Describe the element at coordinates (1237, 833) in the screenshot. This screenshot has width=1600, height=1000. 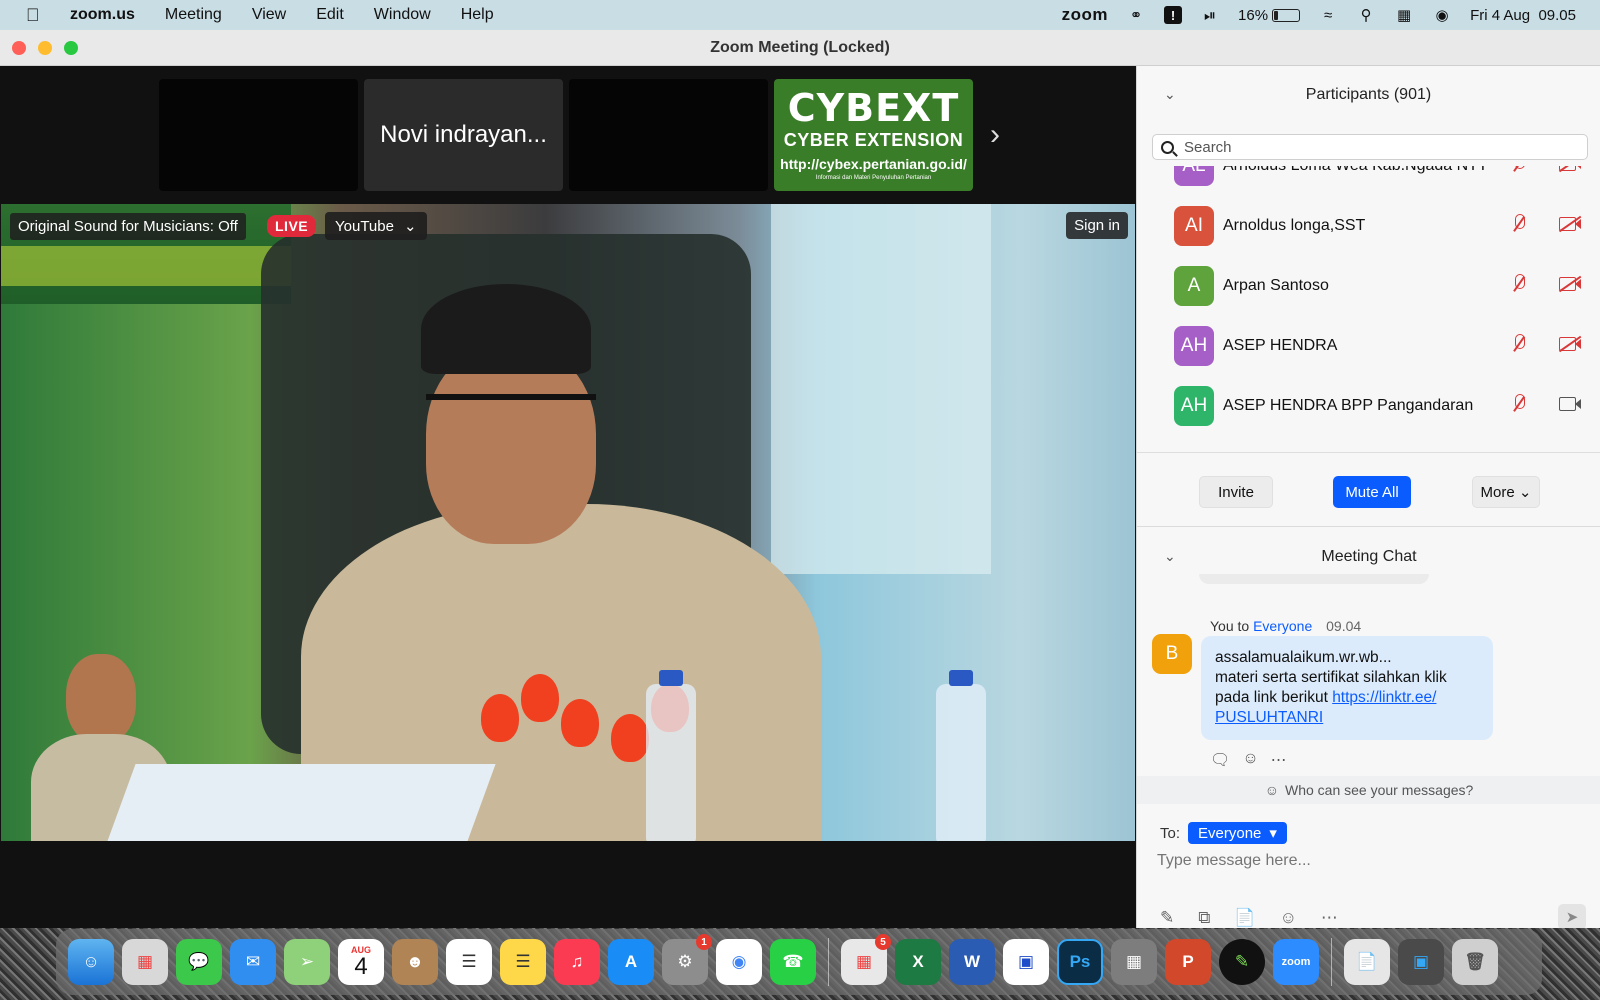
I see `recipient-dropdown: Everyone ▾` at that location.